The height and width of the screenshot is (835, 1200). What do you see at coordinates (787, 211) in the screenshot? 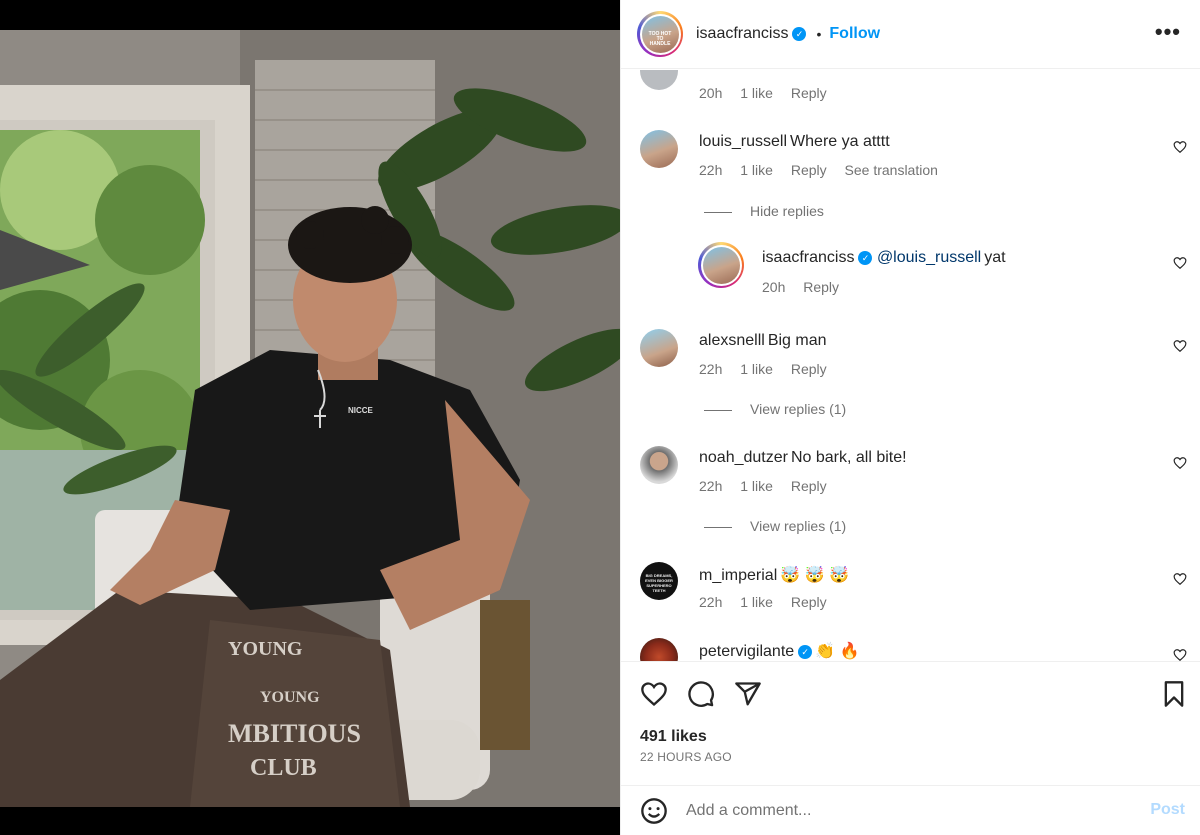
I see `replies-toggle-label: Hide replies` at bounding box center [787, 211].